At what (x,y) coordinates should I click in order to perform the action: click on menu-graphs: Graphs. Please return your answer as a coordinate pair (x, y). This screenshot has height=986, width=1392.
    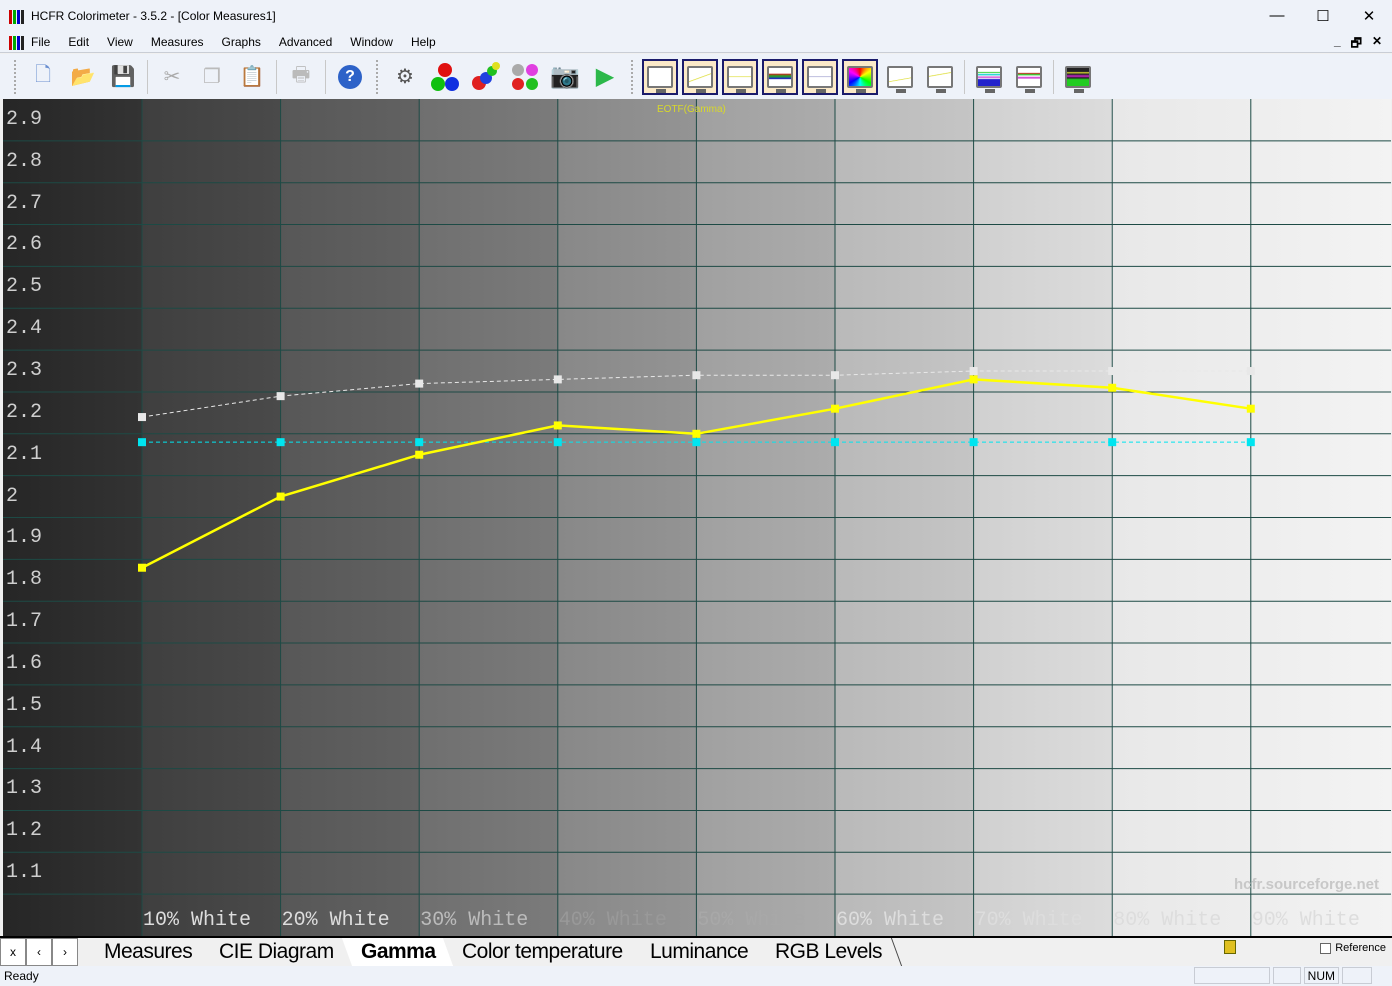
    Looking at the image, I should click on (241, 42).